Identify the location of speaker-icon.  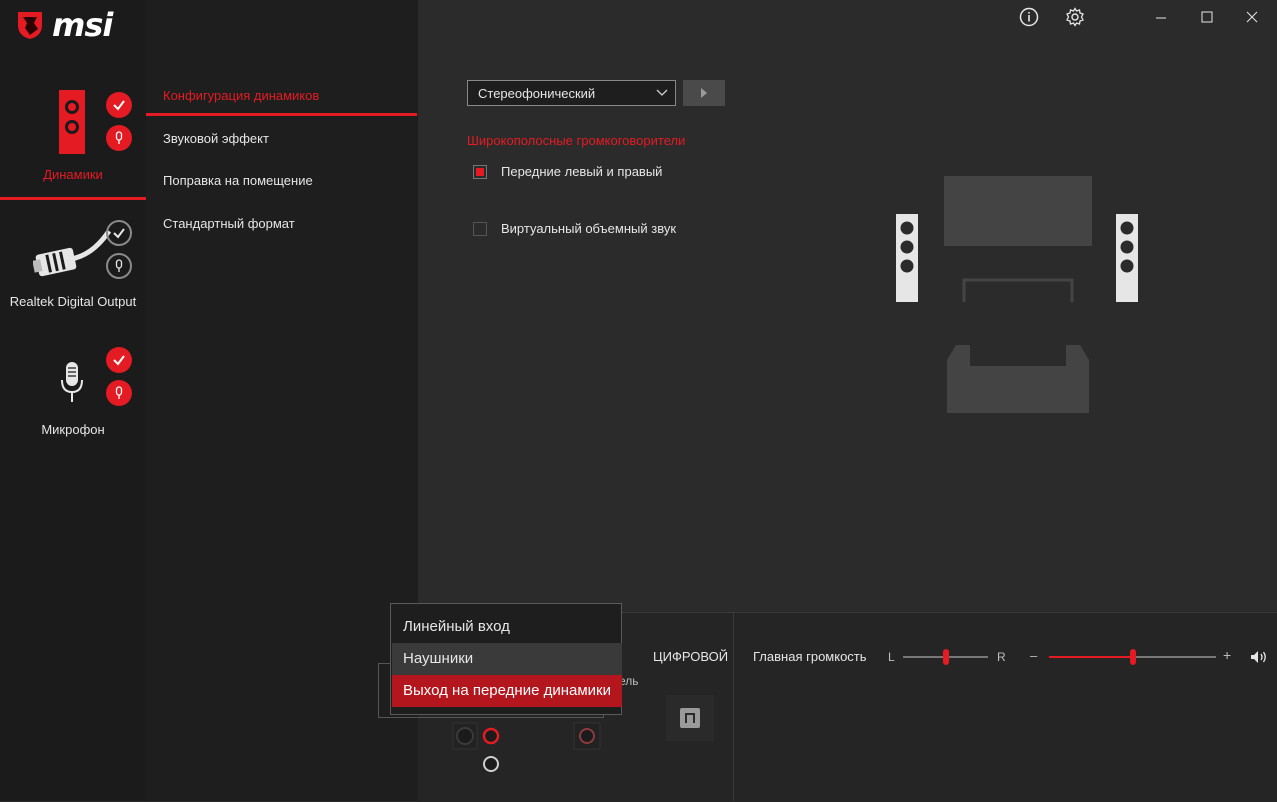
(72, 122).